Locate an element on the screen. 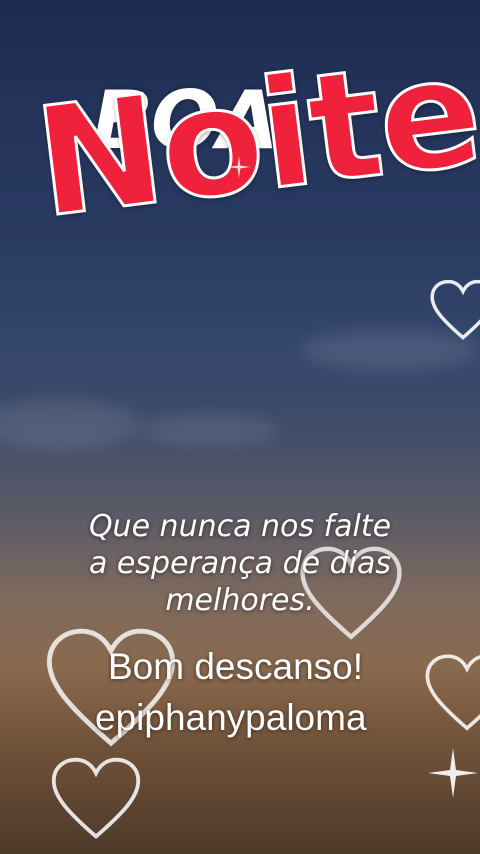 This screenshot has width=480, height=854. quote-line: a esperança de dias is located at coordinates (240, 563).